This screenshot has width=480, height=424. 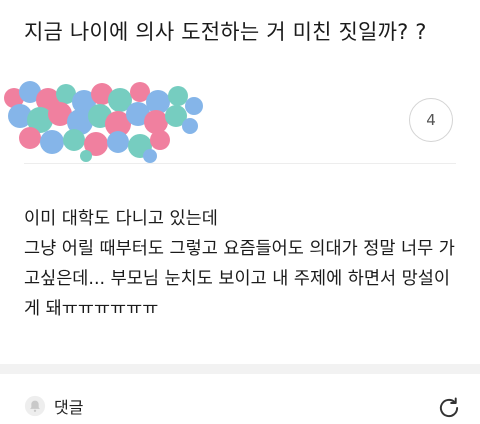 I want to click on refresh-icon, so click(x=449, y=408).